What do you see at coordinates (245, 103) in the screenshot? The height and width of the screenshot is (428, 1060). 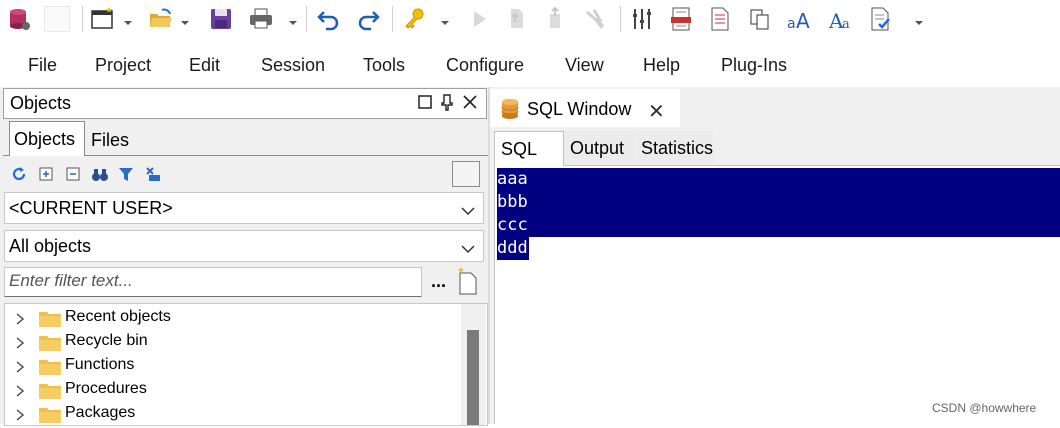 I see `objects-panel-header: Objects` at bounding box center [245, 103].